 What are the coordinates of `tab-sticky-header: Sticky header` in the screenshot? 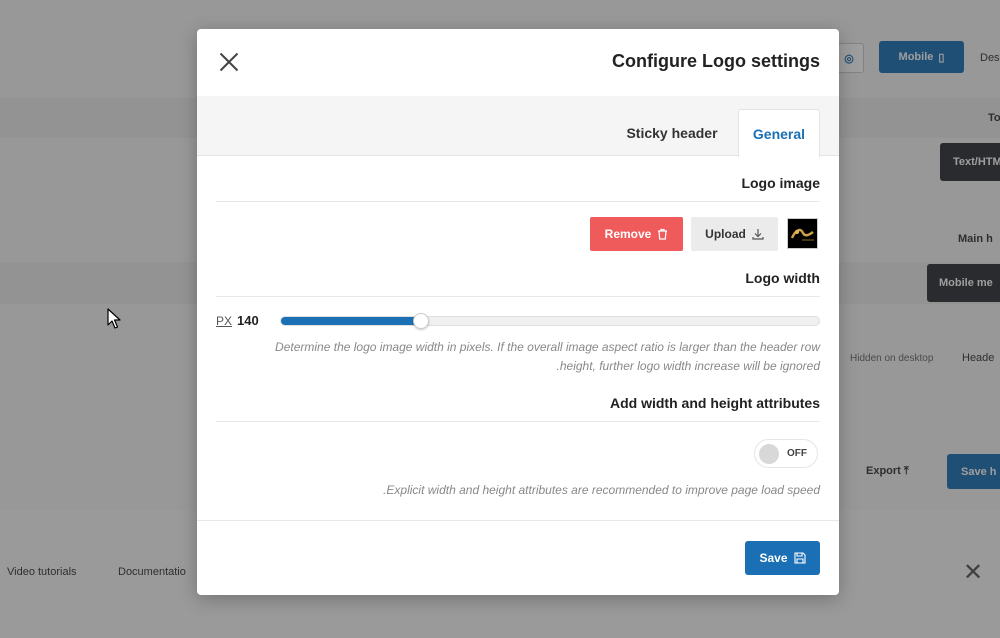 It's located at (672, 133).